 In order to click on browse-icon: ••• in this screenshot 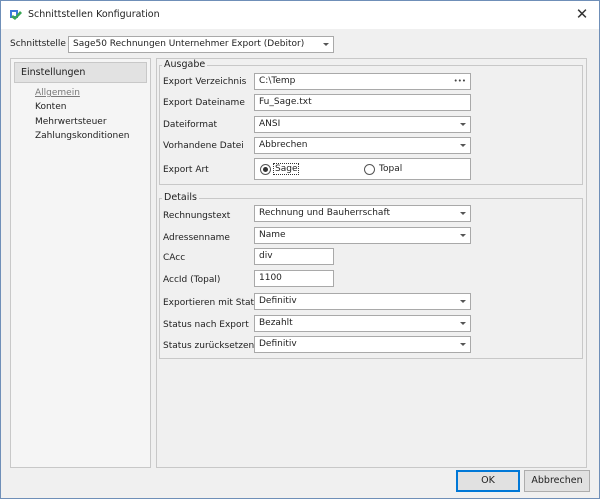, I will do `click(460, 81)`.